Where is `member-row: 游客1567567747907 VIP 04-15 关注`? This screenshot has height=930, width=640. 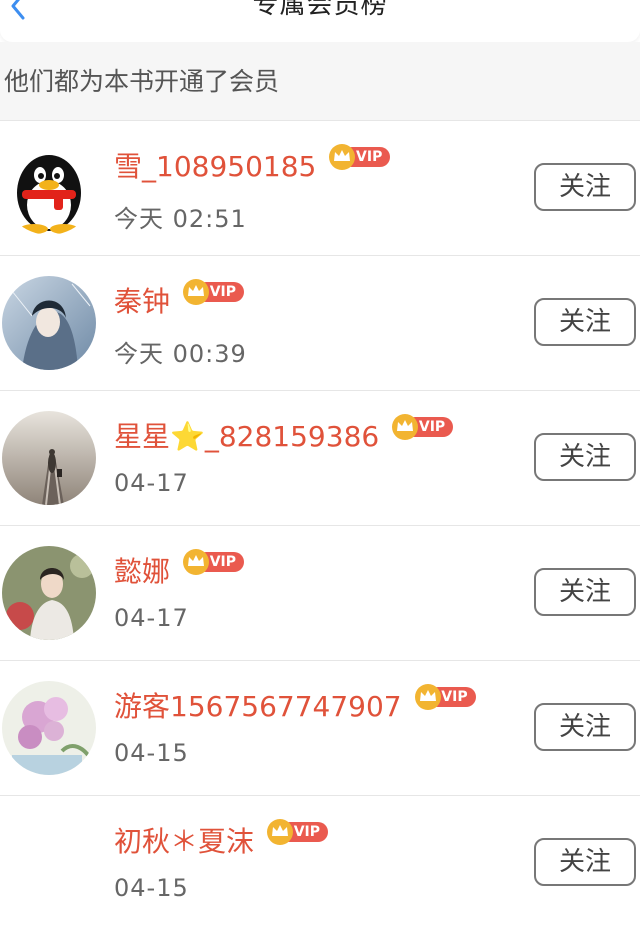 member-row: 游客1567567747907 VIP 04-15 关注 is located at coordinates (320, 727).